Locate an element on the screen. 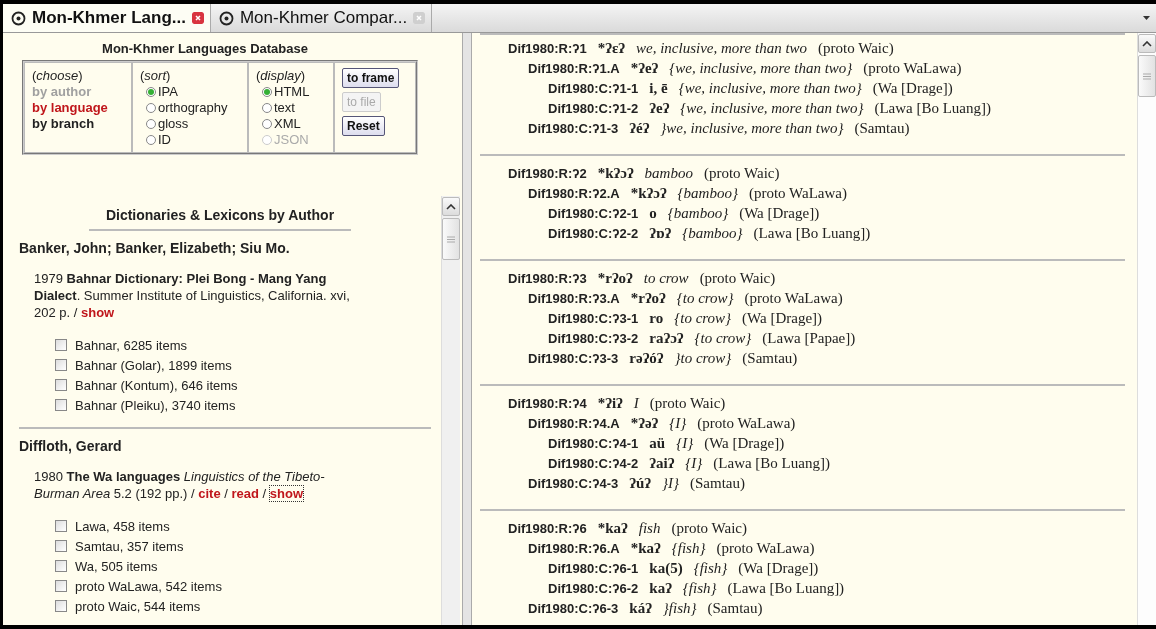 The image size is (1156, 629). radio-label: IPA is located at coordinates (168, 92).